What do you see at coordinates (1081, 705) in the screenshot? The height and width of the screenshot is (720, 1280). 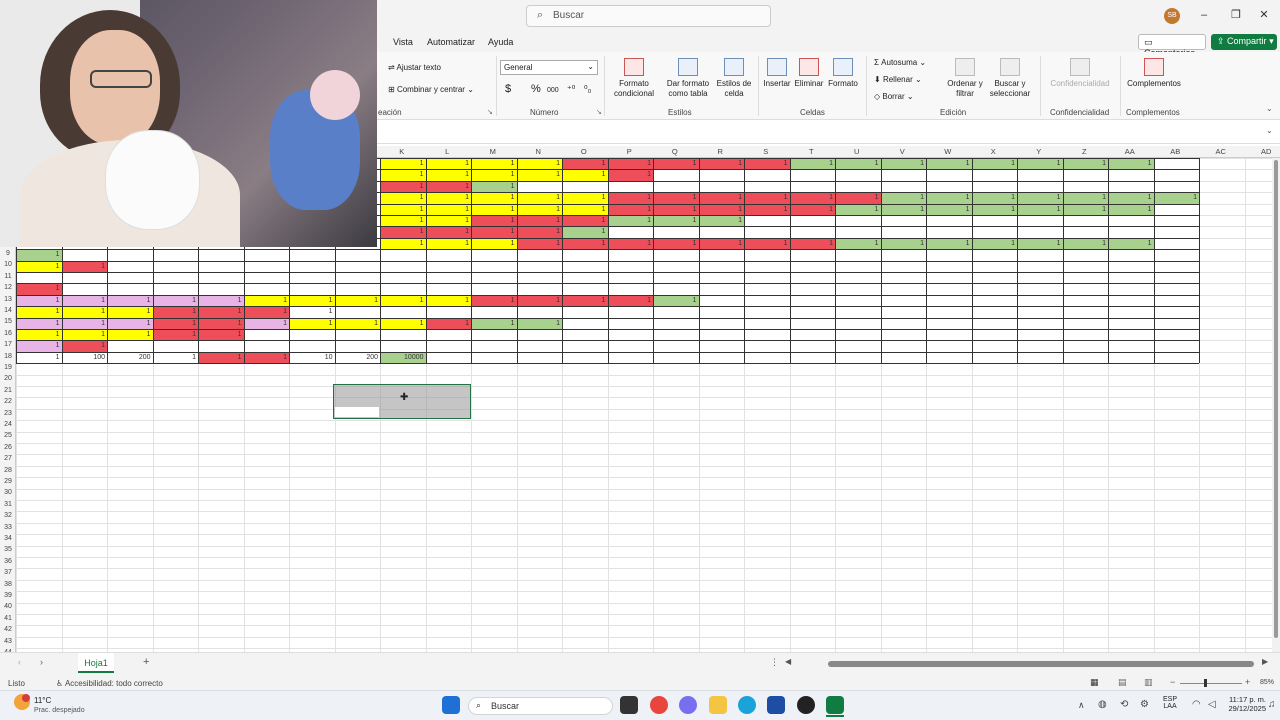 I see `tray-chevron-icon: ∧` at bounding box center [1081, 705].